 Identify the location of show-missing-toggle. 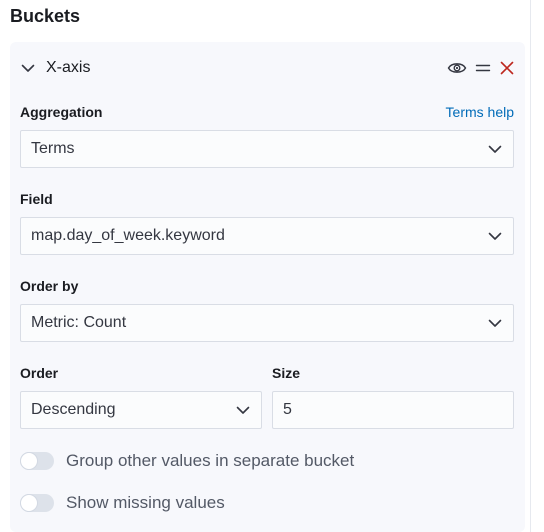
(37, 503).